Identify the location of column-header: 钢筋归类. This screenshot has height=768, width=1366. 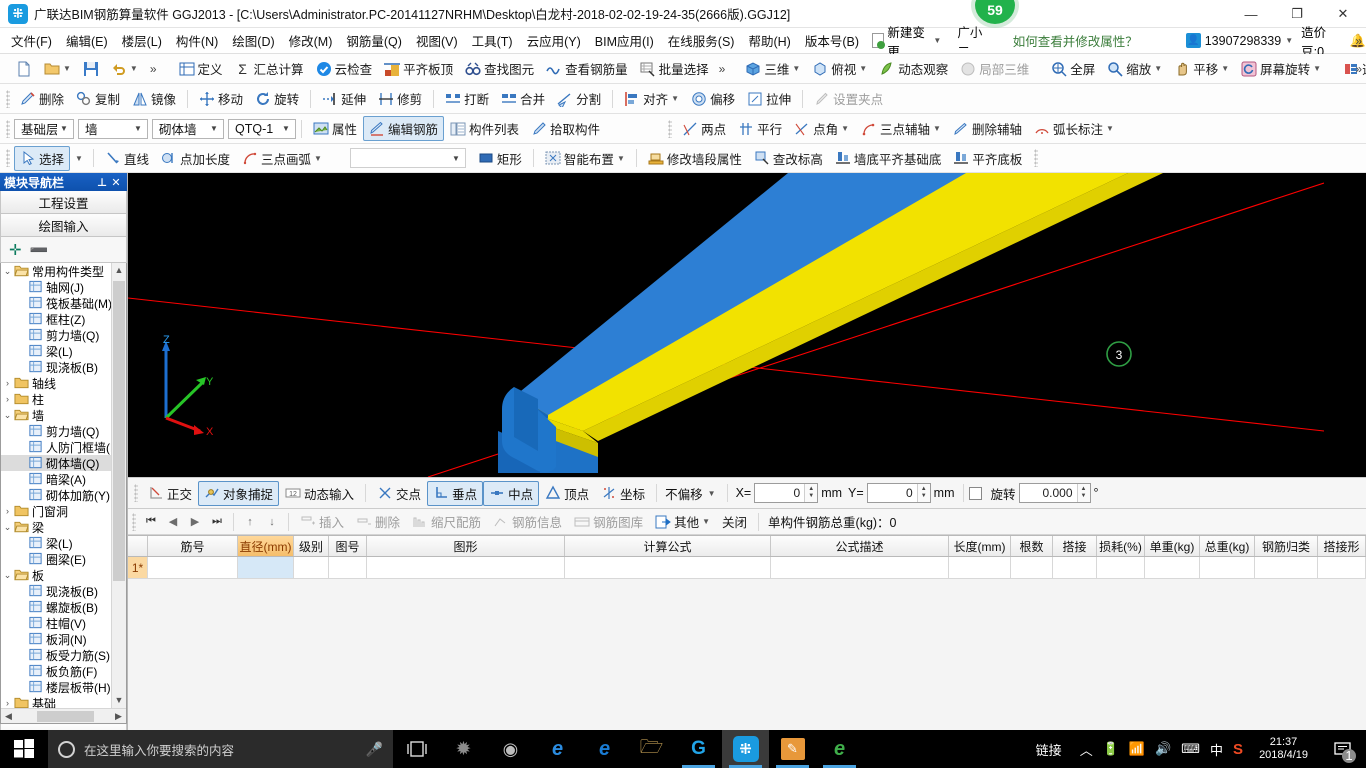
(1286, 546).